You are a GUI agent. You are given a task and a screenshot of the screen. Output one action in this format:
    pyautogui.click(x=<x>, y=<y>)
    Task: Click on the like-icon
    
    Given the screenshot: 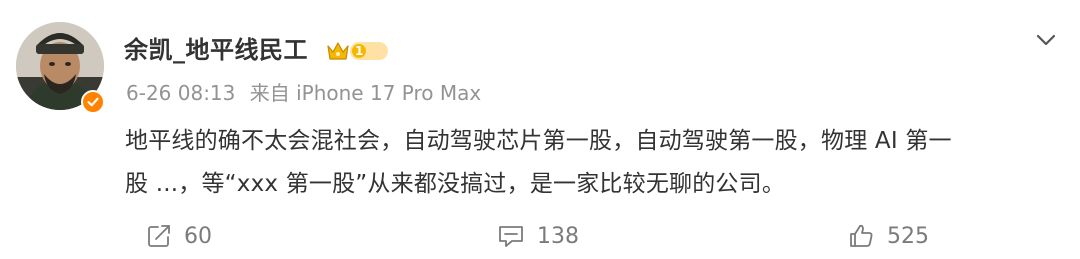 What is the action you would take?
    pyautogui.click(x=861, y=236)
    